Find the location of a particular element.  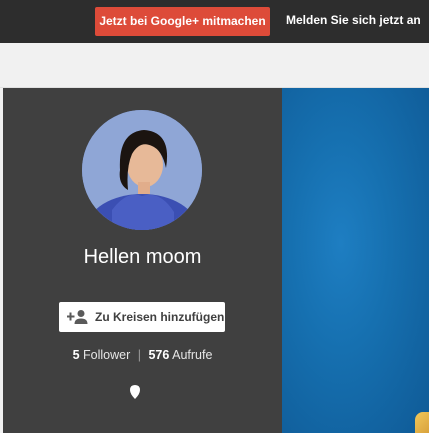

views-count: 576 is located at coordinates (159, 355).